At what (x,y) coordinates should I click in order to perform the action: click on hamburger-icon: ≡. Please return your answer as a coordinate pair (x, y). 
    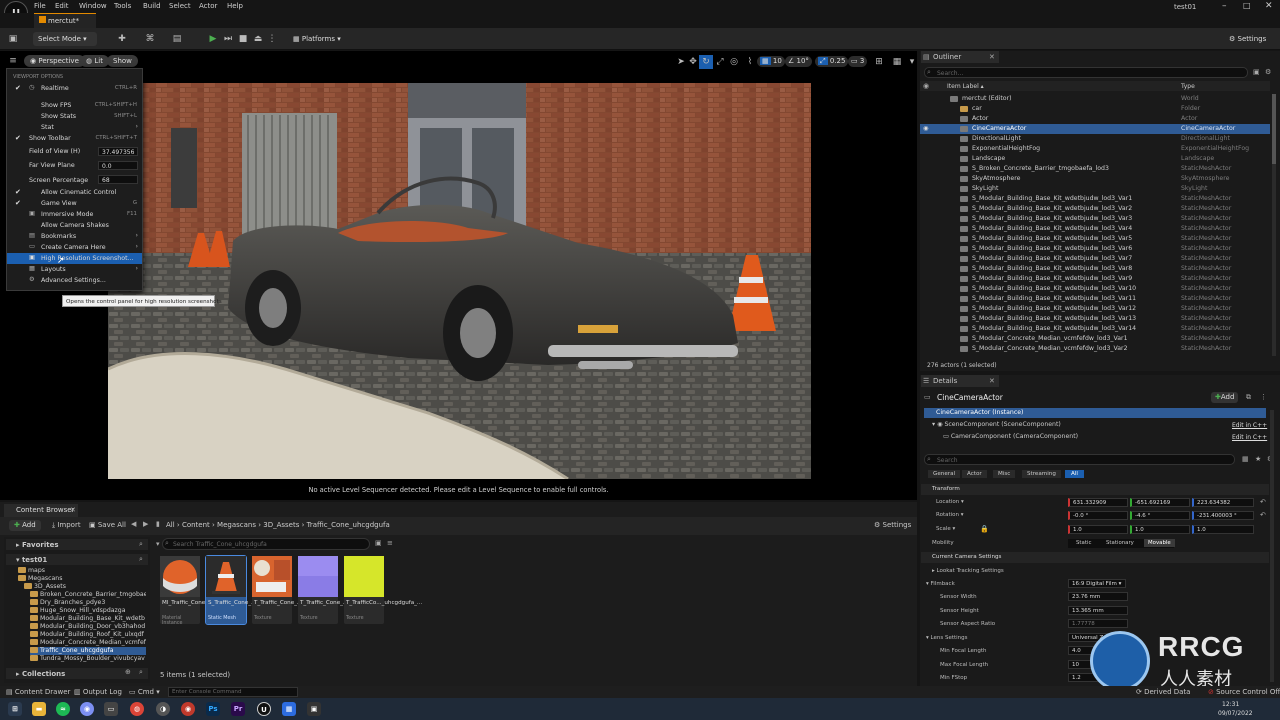
    Looking at the image, I should click on (13, 61).